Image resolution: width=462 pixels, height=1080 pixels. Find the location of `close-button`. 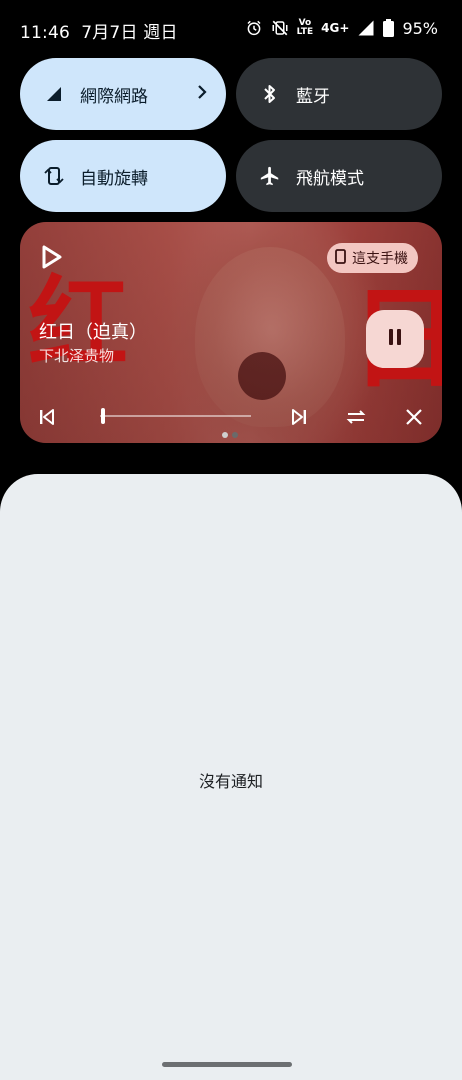

close-button is located at coordinates (414, 417).